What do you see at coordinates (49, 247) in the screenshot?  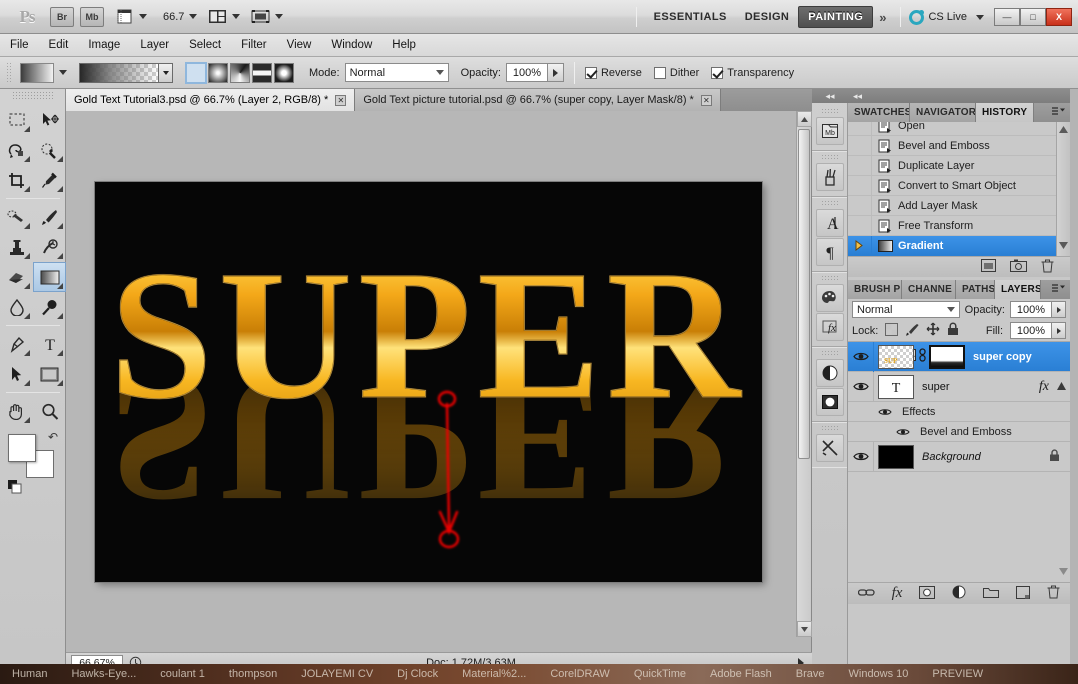 I see `history-brush-tool` at bounding box center [49, 247].